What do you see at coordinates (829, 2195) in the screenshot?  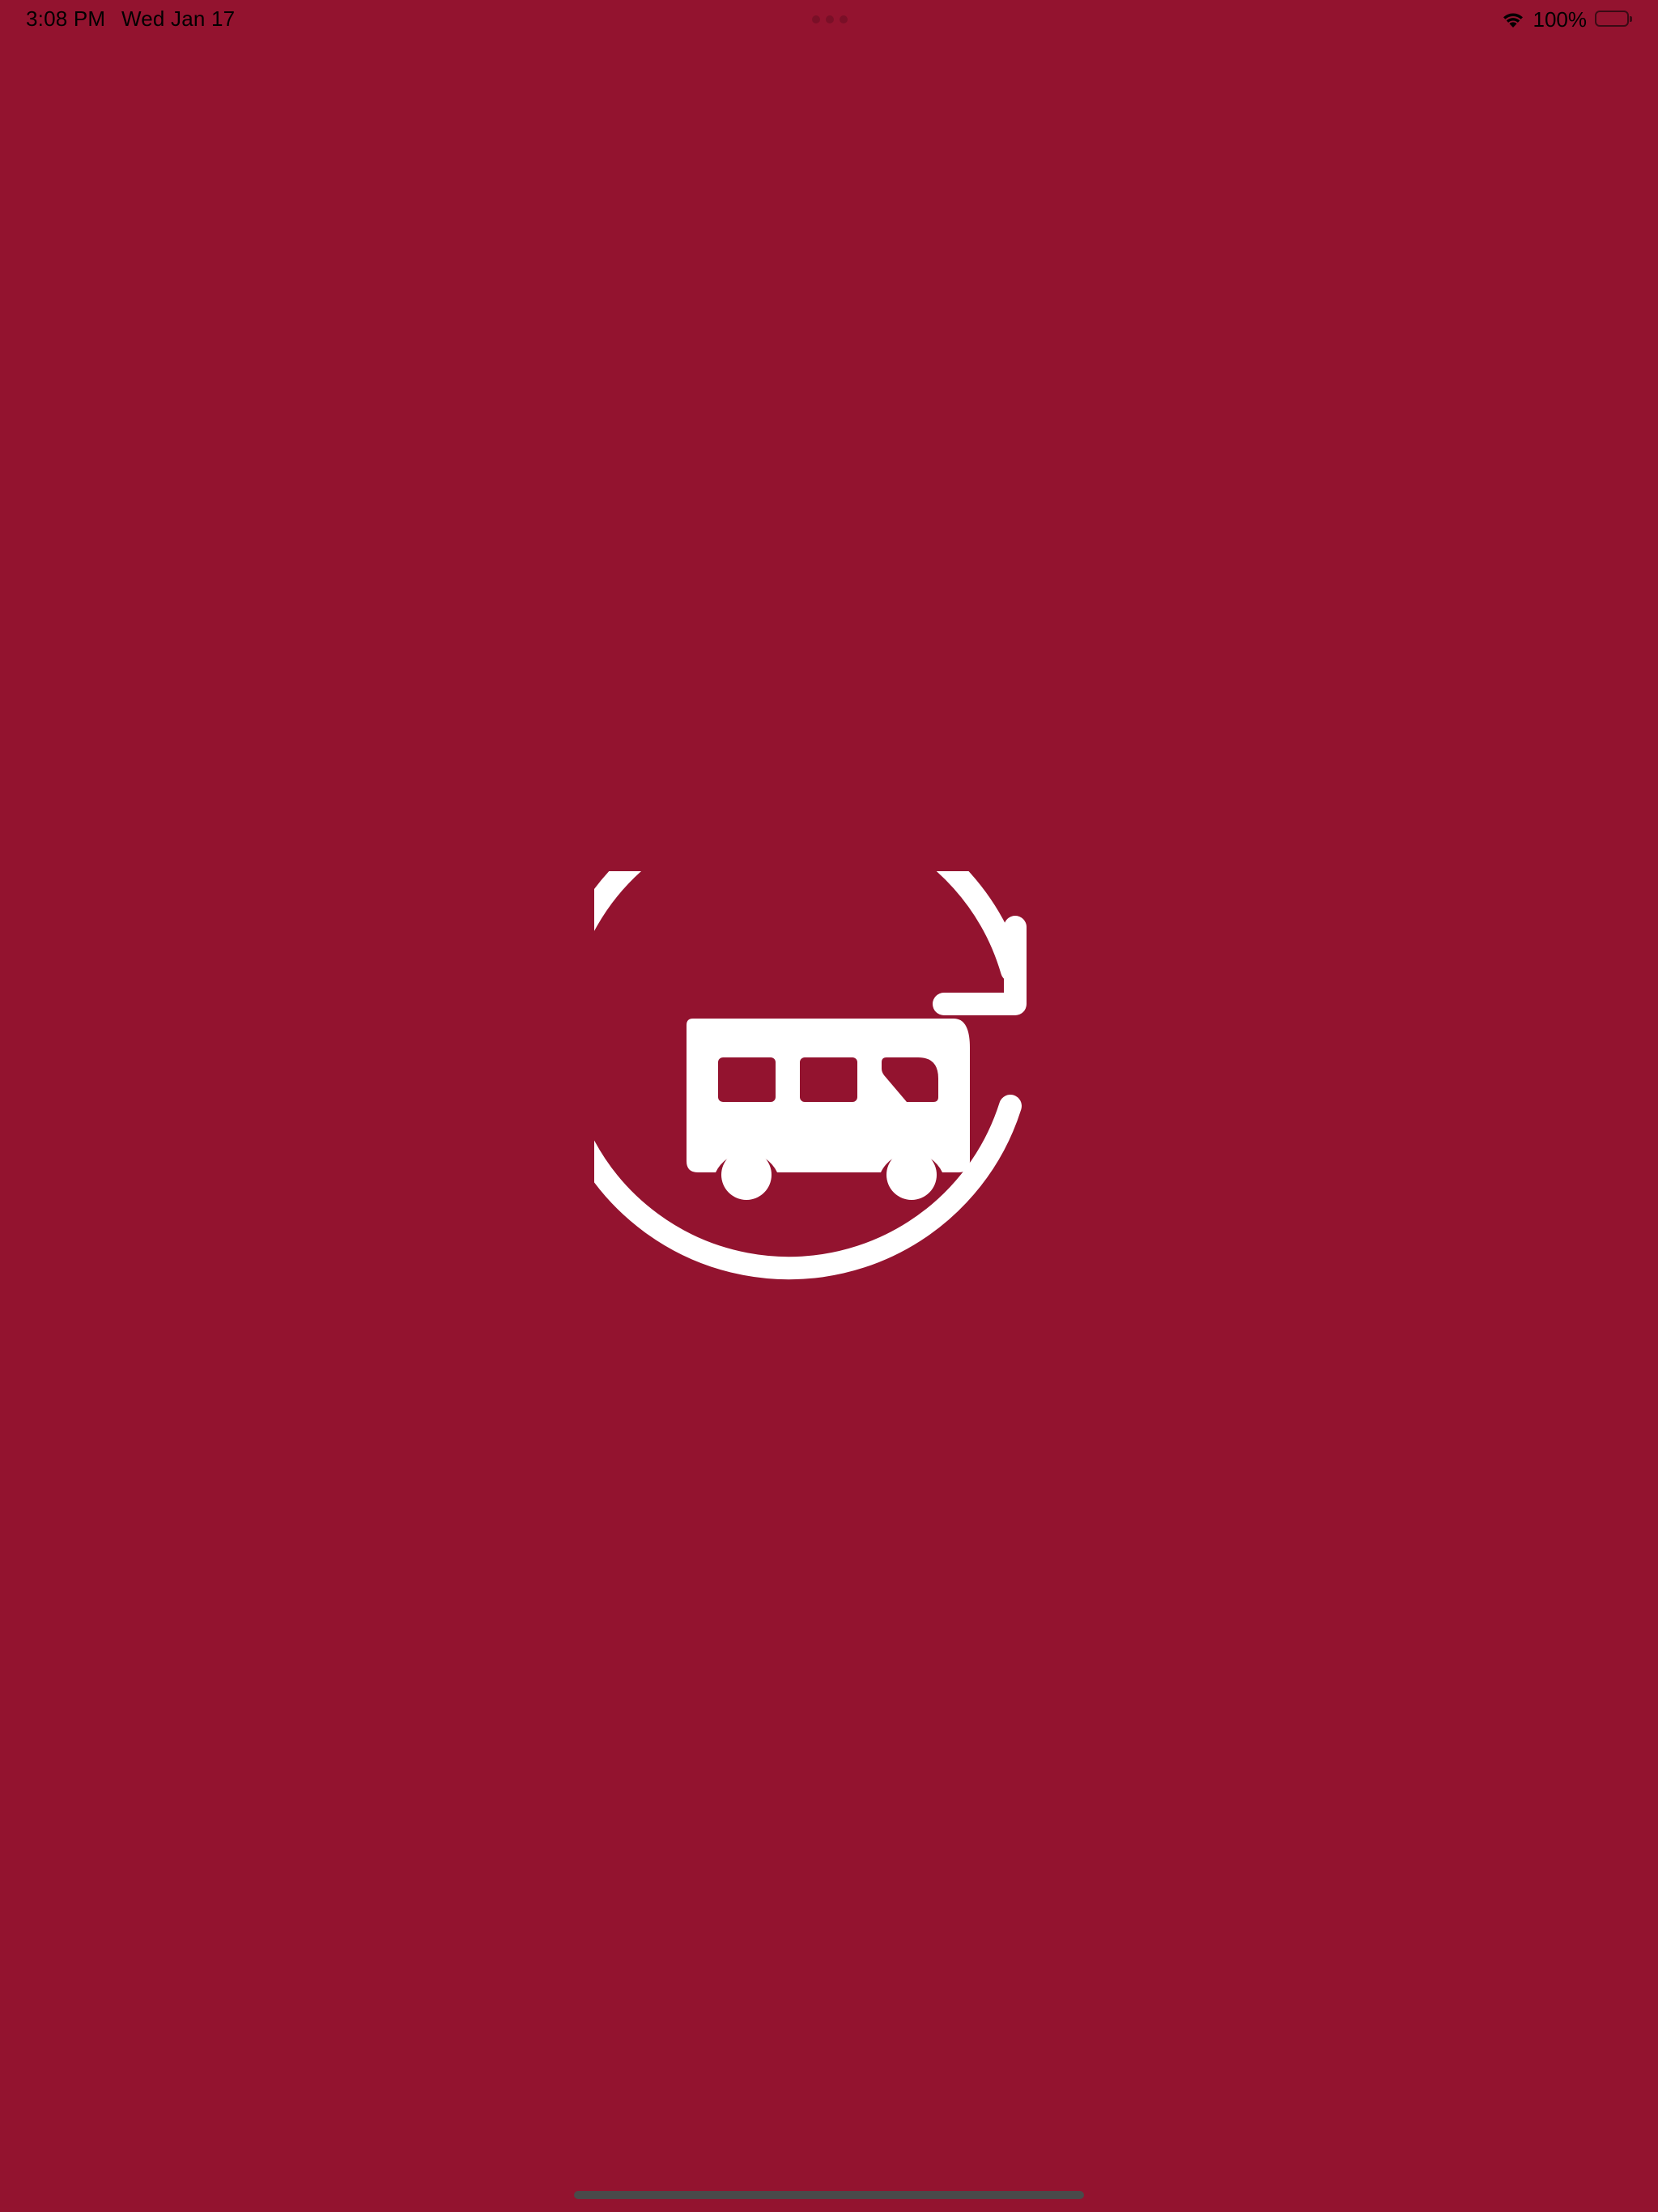 I see `home-indicator` at bounding box center [829, 2195].